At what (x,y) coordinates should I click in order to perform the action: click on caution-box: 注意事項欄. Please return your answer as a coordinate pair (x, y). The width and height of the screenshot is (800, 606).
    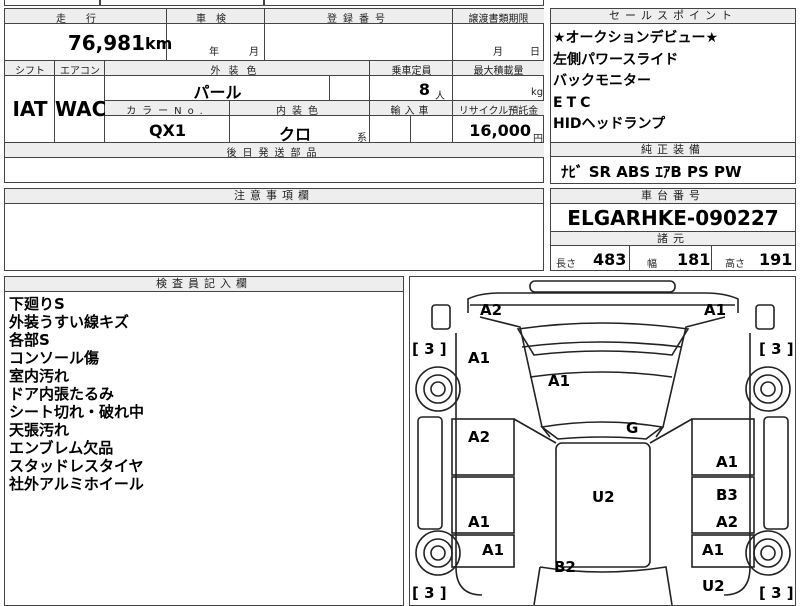
    Looking at the image, I should click on (274, 229).